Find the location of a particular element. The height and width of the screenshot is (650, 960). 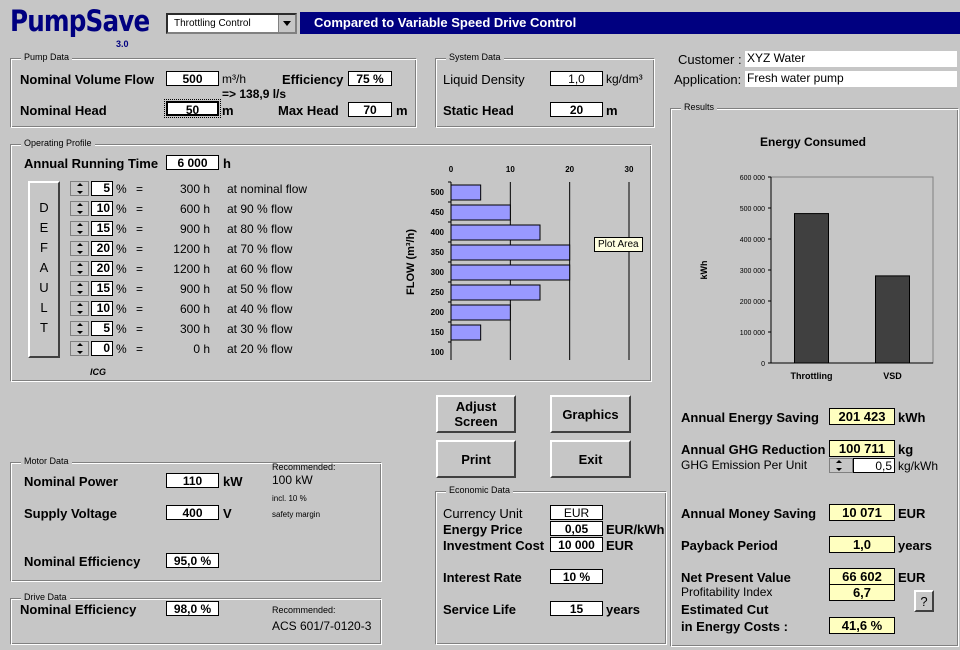

group-title: Drive Data is located at coordinates (45, 597).